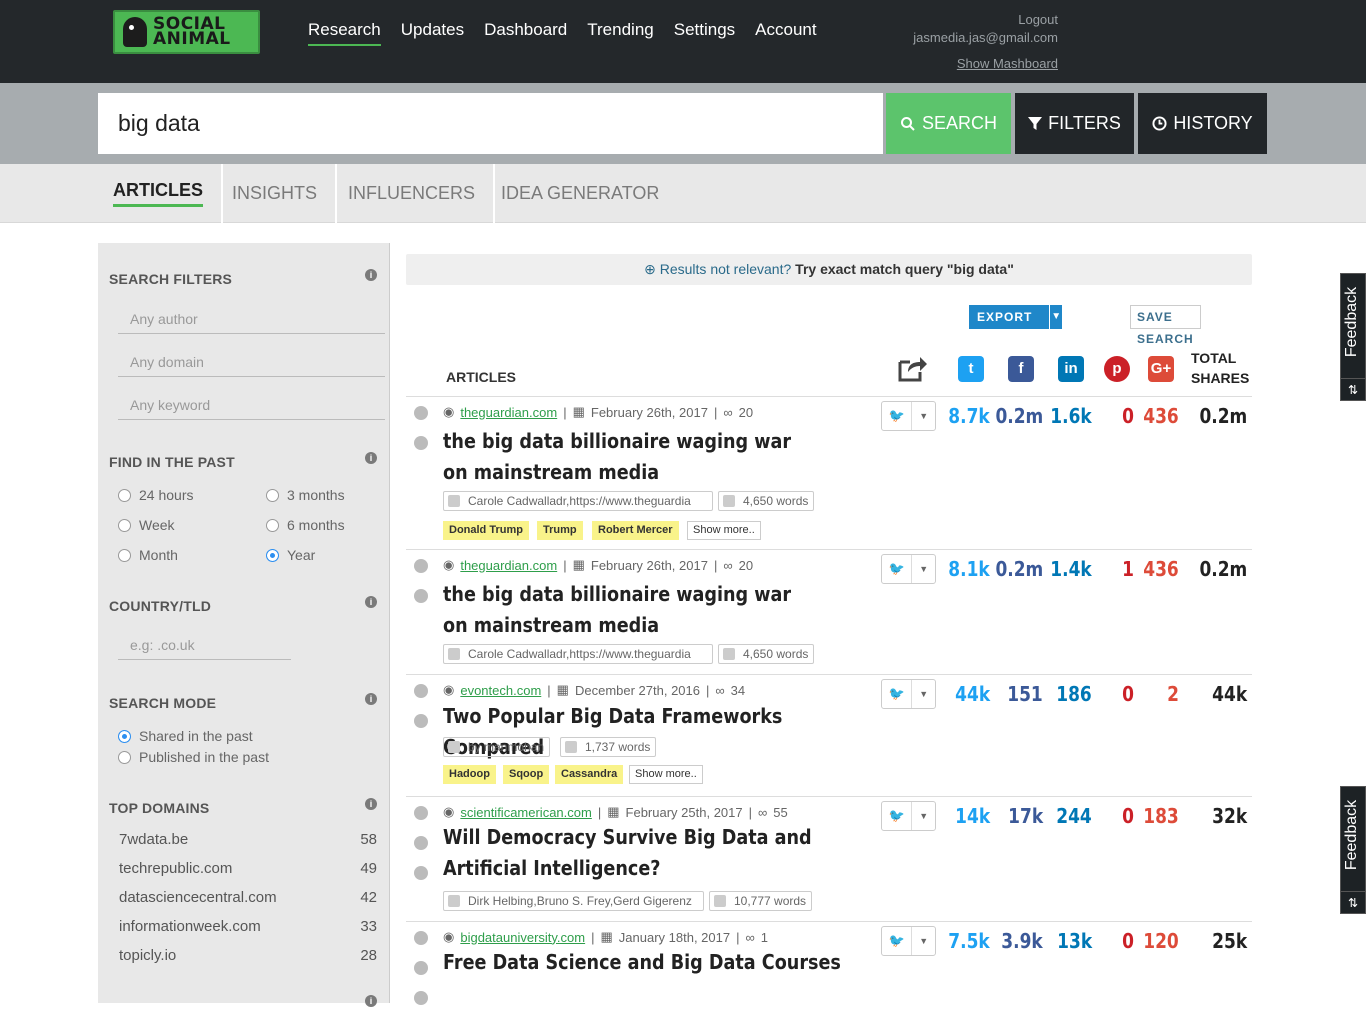 The height and width of the screenshot is (1021, 1366). I want to click on author-chip: by manmohan, so click(497, 747).